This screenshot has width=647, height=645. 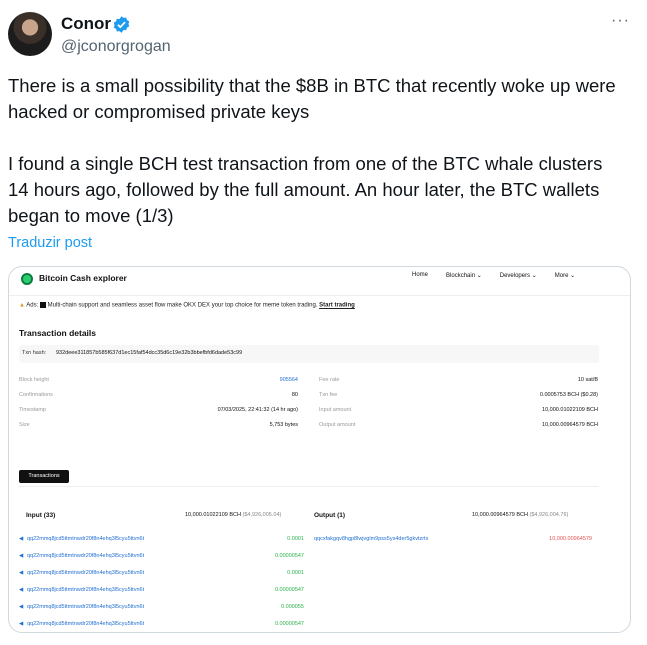 I want to click on nav-home: Home, so click(x=420, y=275).